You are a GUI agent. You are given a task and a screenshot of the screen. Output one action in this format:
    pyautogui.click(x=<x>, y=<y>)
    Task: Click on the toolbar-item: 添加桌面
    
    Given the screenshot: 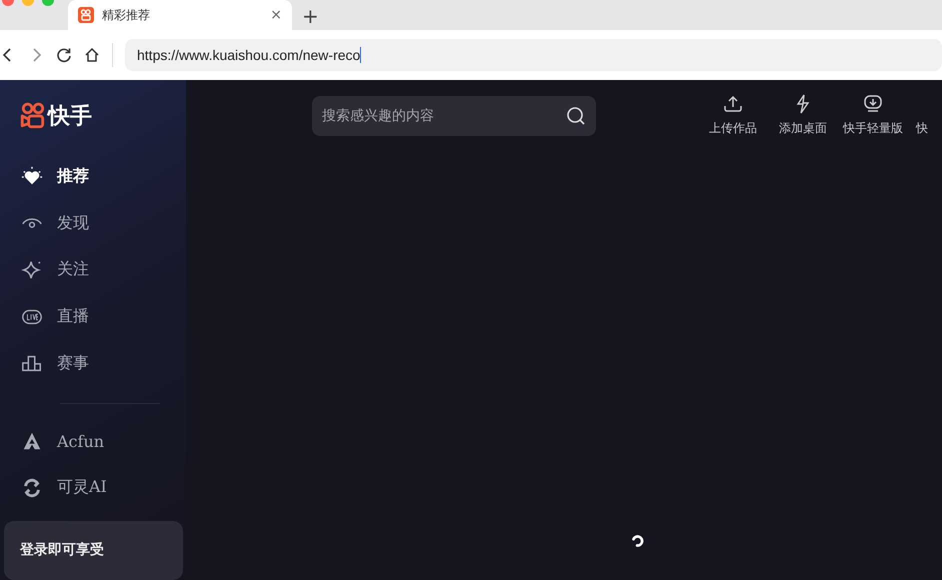 What is the action you would take?
    pyautogui.click(x=803, y=115)
    